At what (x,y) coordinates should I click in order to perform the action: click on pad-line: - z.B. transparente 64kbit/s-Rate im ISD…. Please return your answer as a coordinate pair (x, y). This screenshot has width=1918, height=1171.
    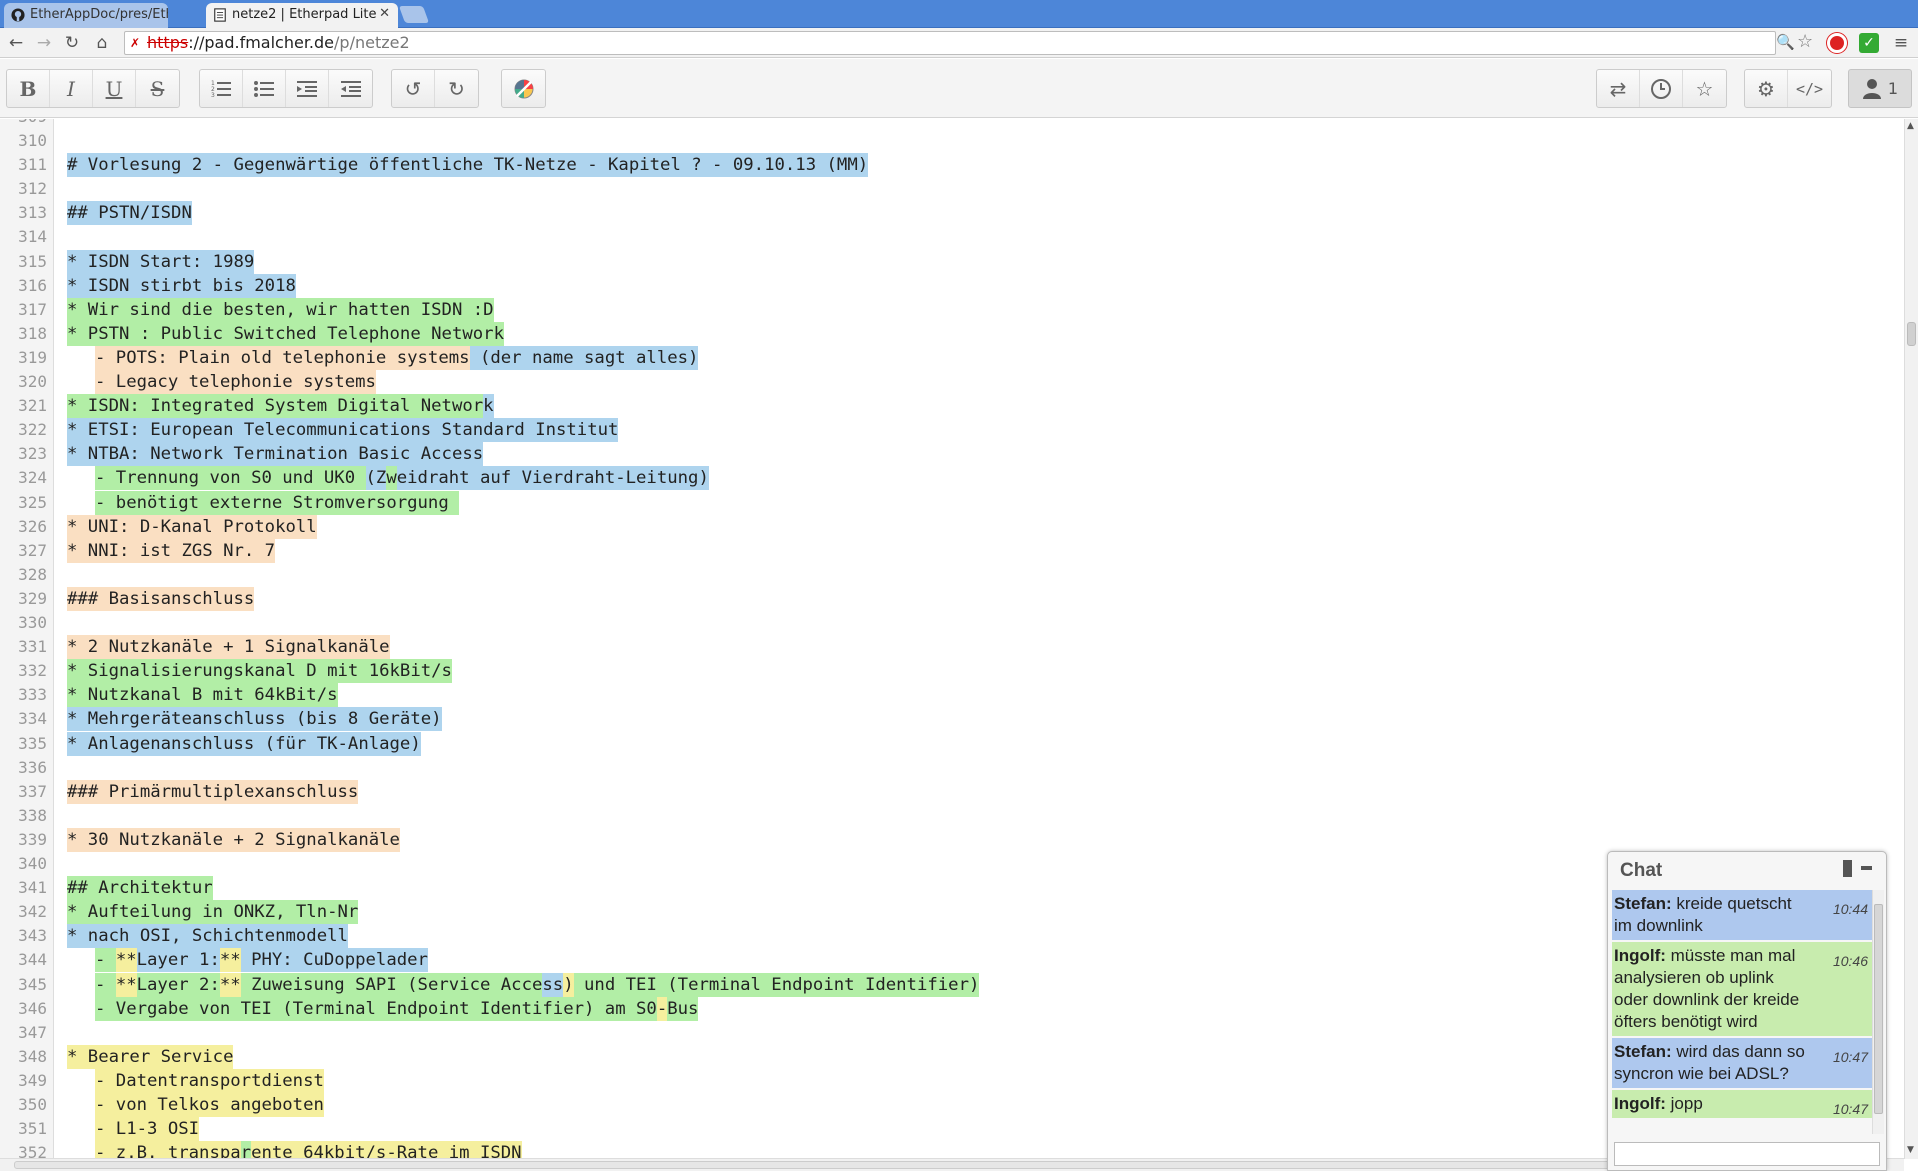
    Looking at the image, I should click on (308, 1150).